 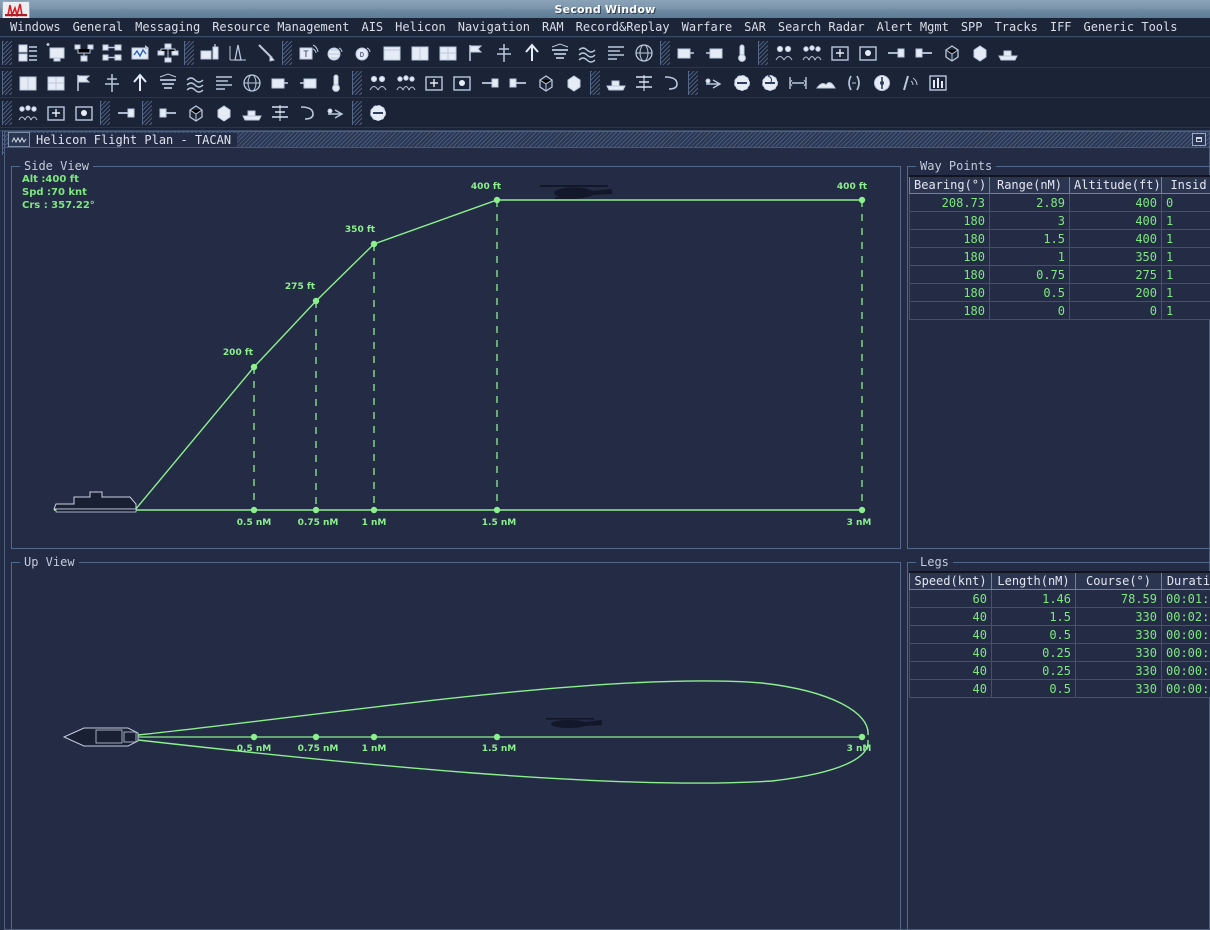 What do you see at coordinates (112, 83) in the screenshot?
I see `circle-dash-icon` at bounding box center [112, 83].